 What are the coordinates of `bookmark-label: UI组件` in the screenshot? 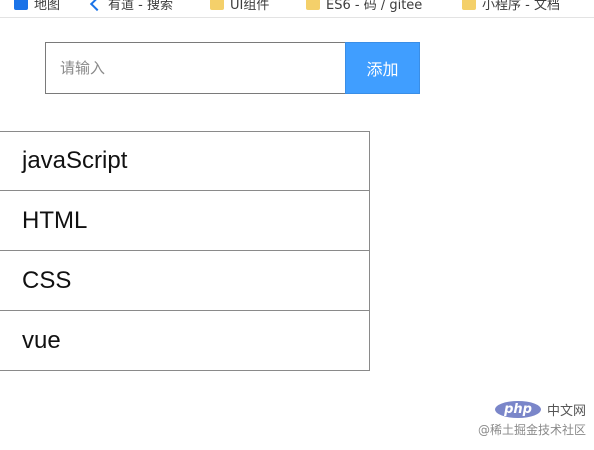 It's located at (250, 6).